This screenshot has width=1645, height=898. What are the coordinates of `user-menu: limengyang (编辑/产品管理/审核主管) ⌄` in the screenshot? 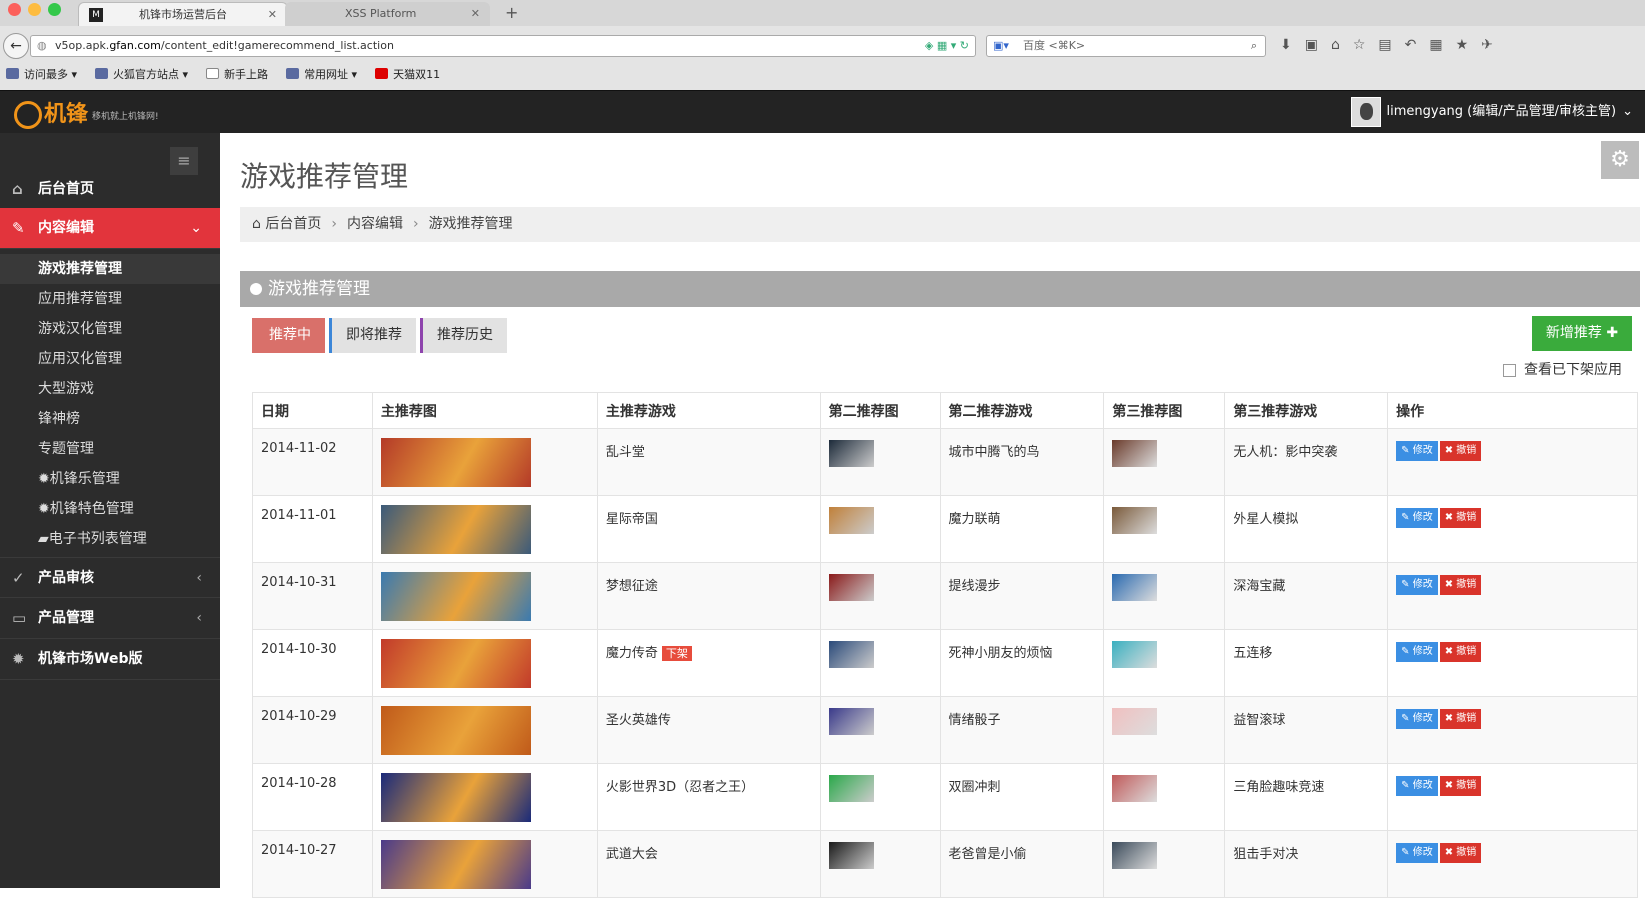 It's located at (1491, 112).